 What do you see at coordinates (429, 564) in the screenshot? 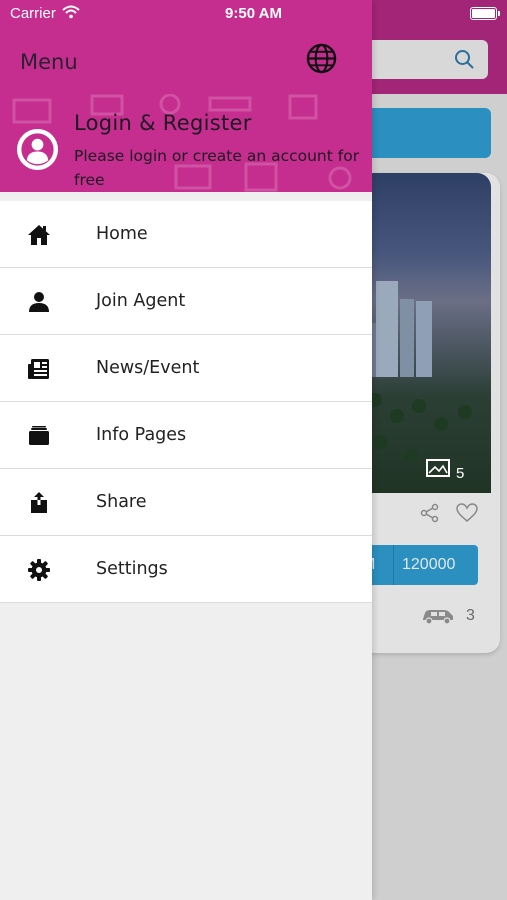
I see `price-value: 120000` at bounding box center [429, 564].